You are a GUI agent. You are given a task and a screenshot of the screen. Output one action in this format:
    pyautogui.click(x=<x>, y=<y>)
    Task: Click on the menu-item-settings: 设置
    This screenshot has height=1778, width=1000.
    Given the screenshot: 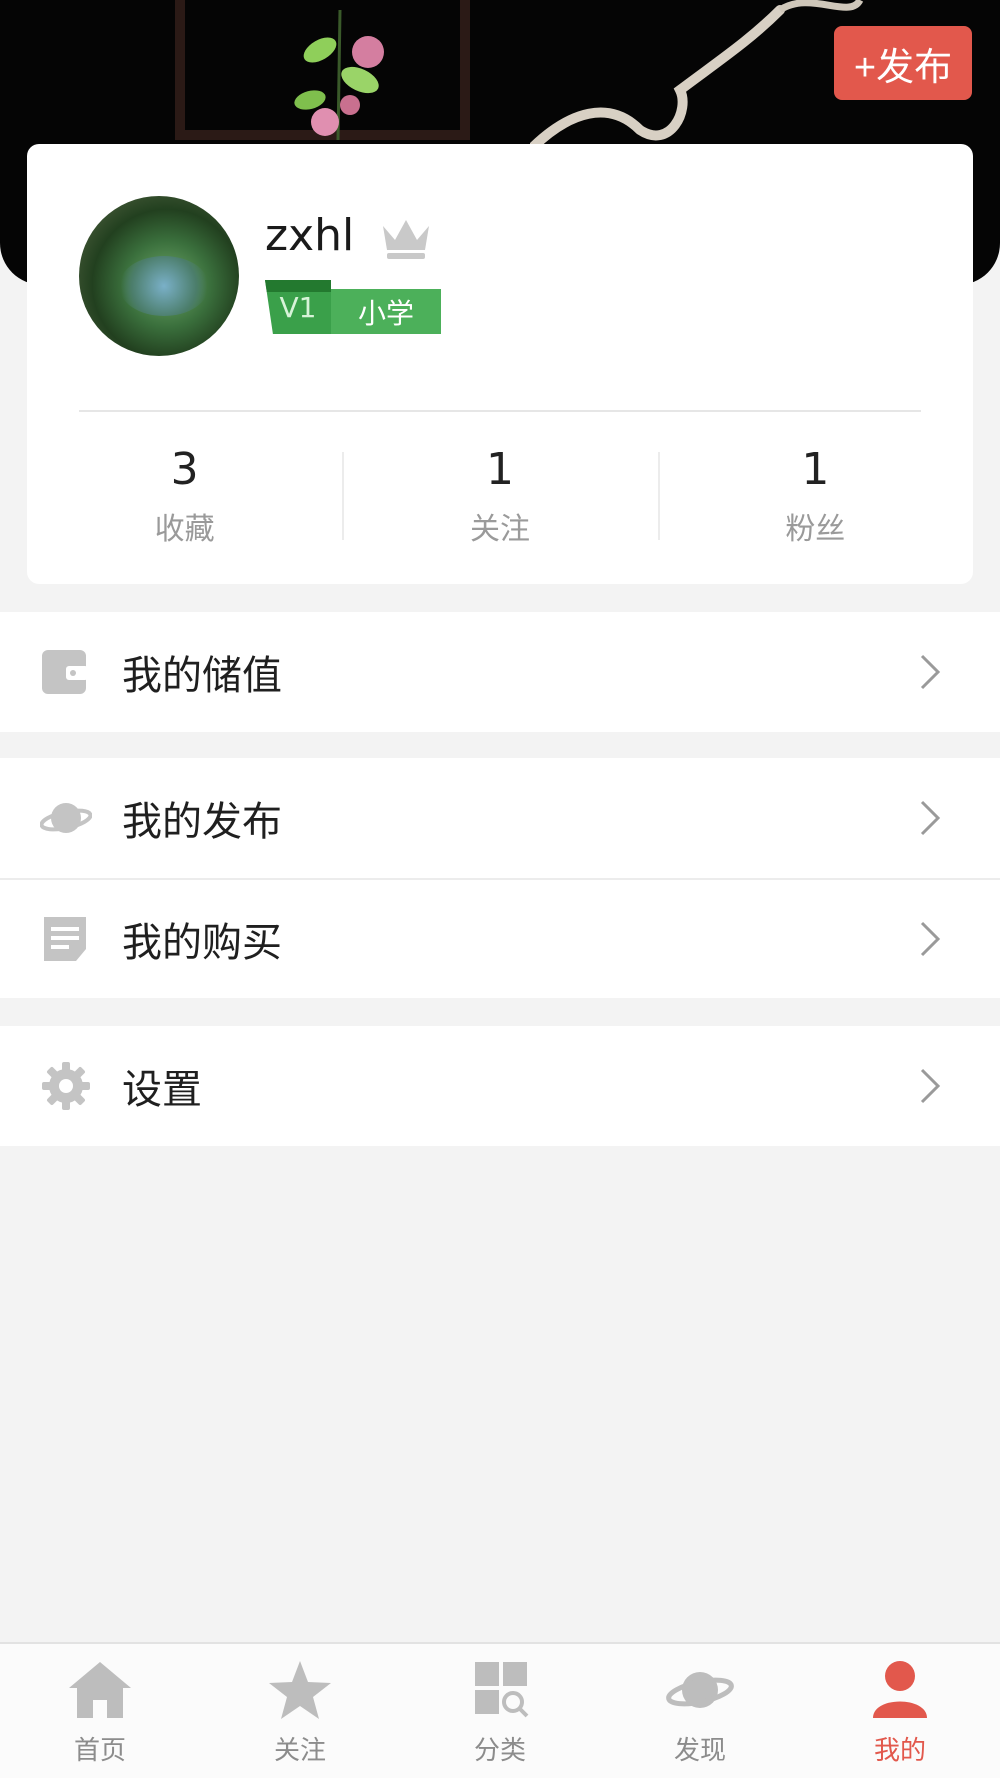 What is the action you would take?
    pyautogui.click(x=500, y=1086)
    